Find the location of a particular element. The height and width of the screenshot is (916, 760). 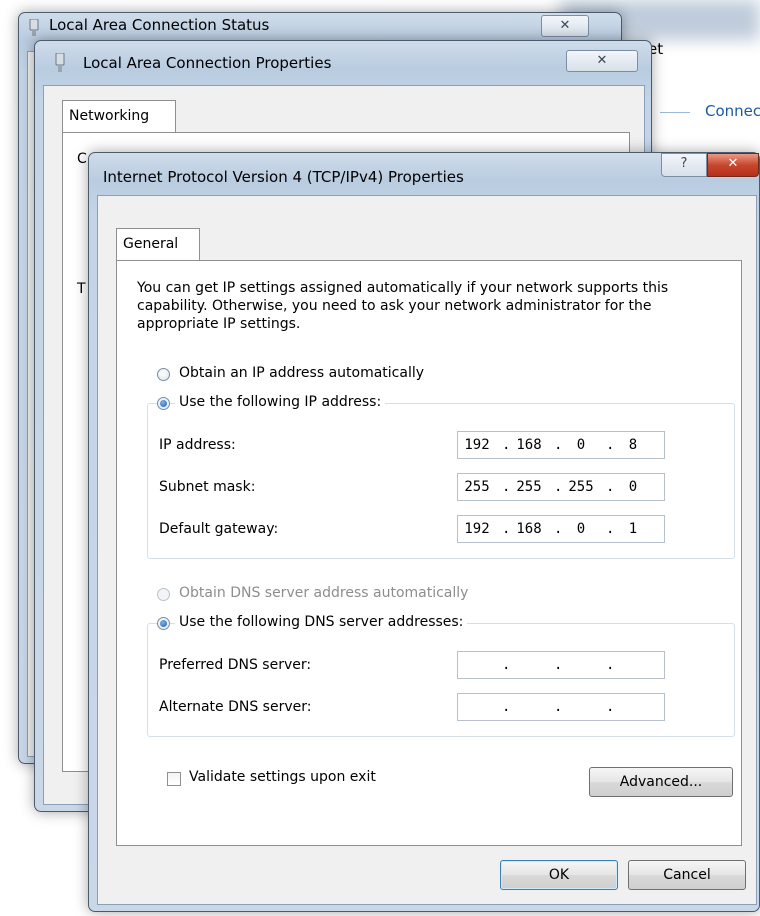

use-following-ip-radio is located at coordinates (163, 403).